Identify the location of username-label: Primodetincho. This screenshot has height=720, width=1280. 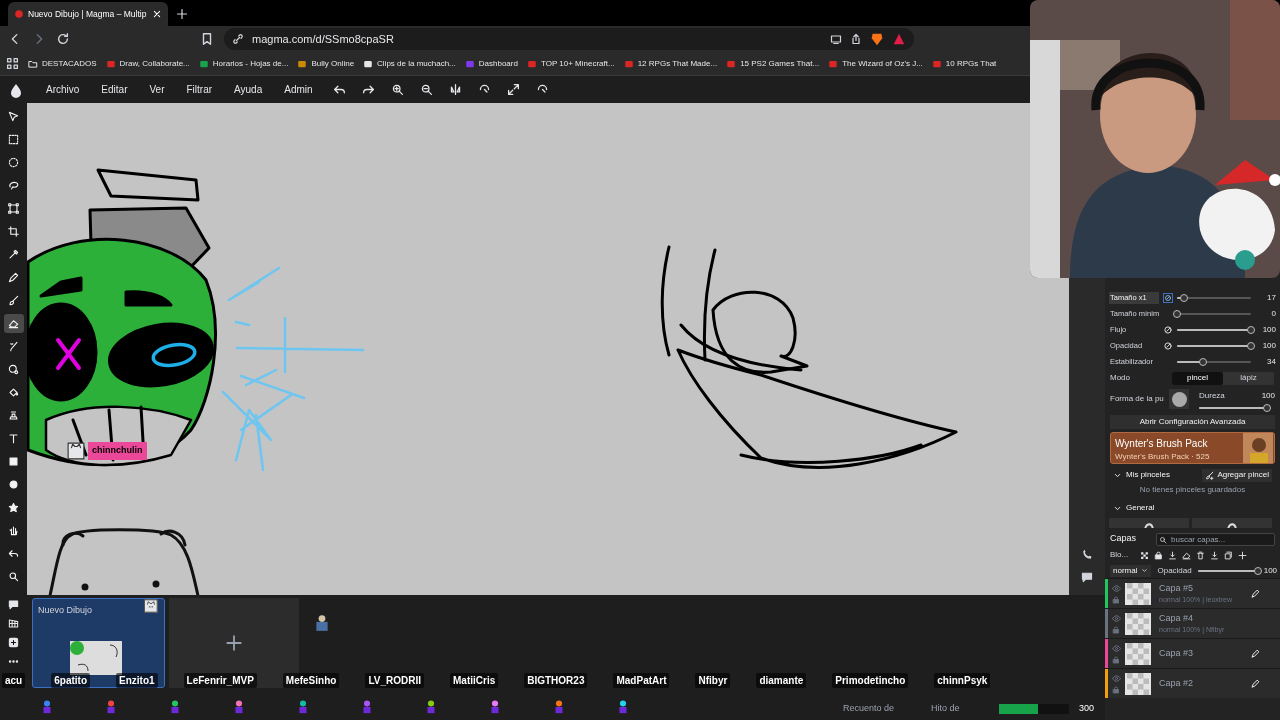
(870, 680).